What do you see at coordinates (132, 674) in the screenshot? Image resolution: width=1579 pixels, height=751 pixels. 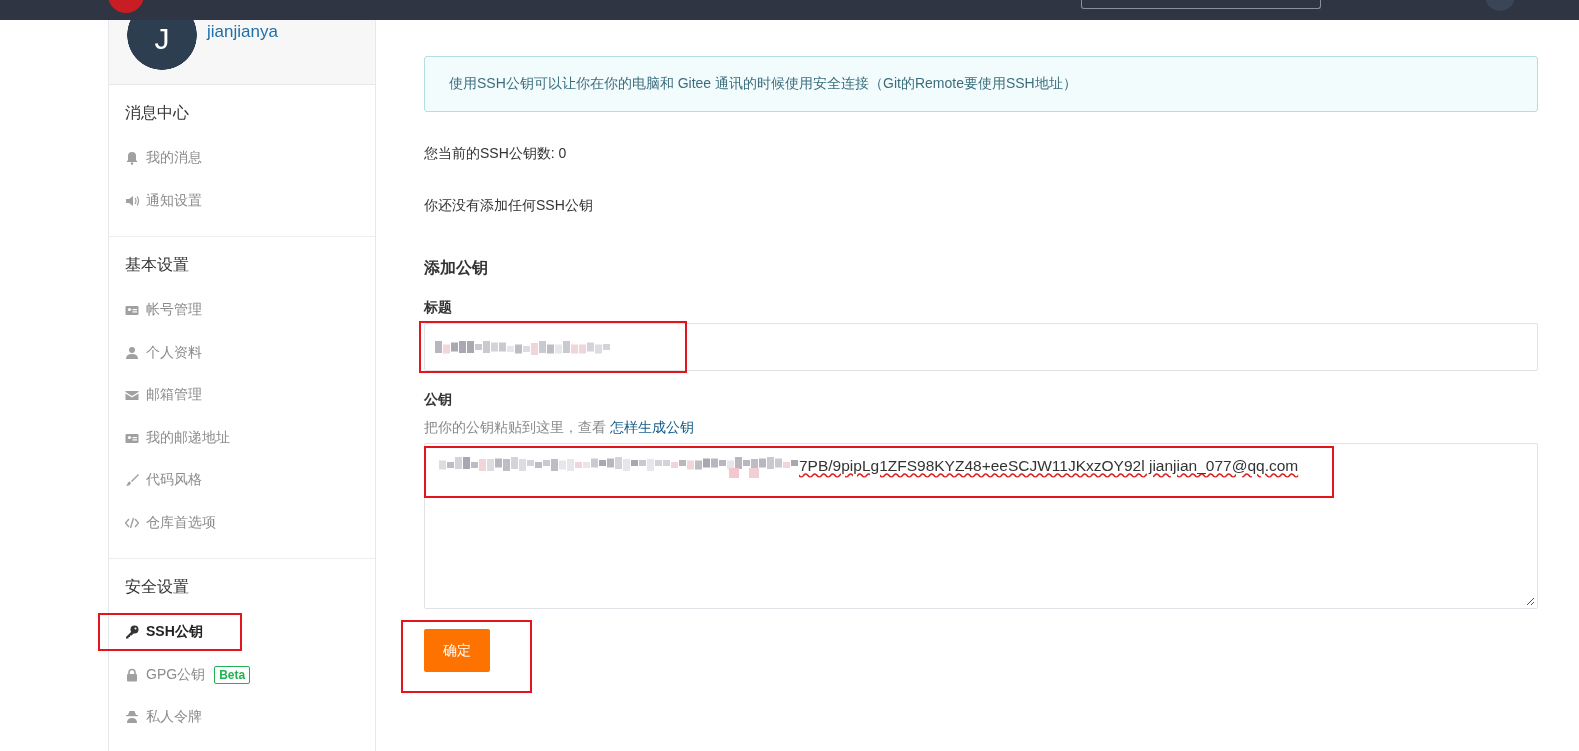 I see `lock-icon` at bounding box center [132, 674].